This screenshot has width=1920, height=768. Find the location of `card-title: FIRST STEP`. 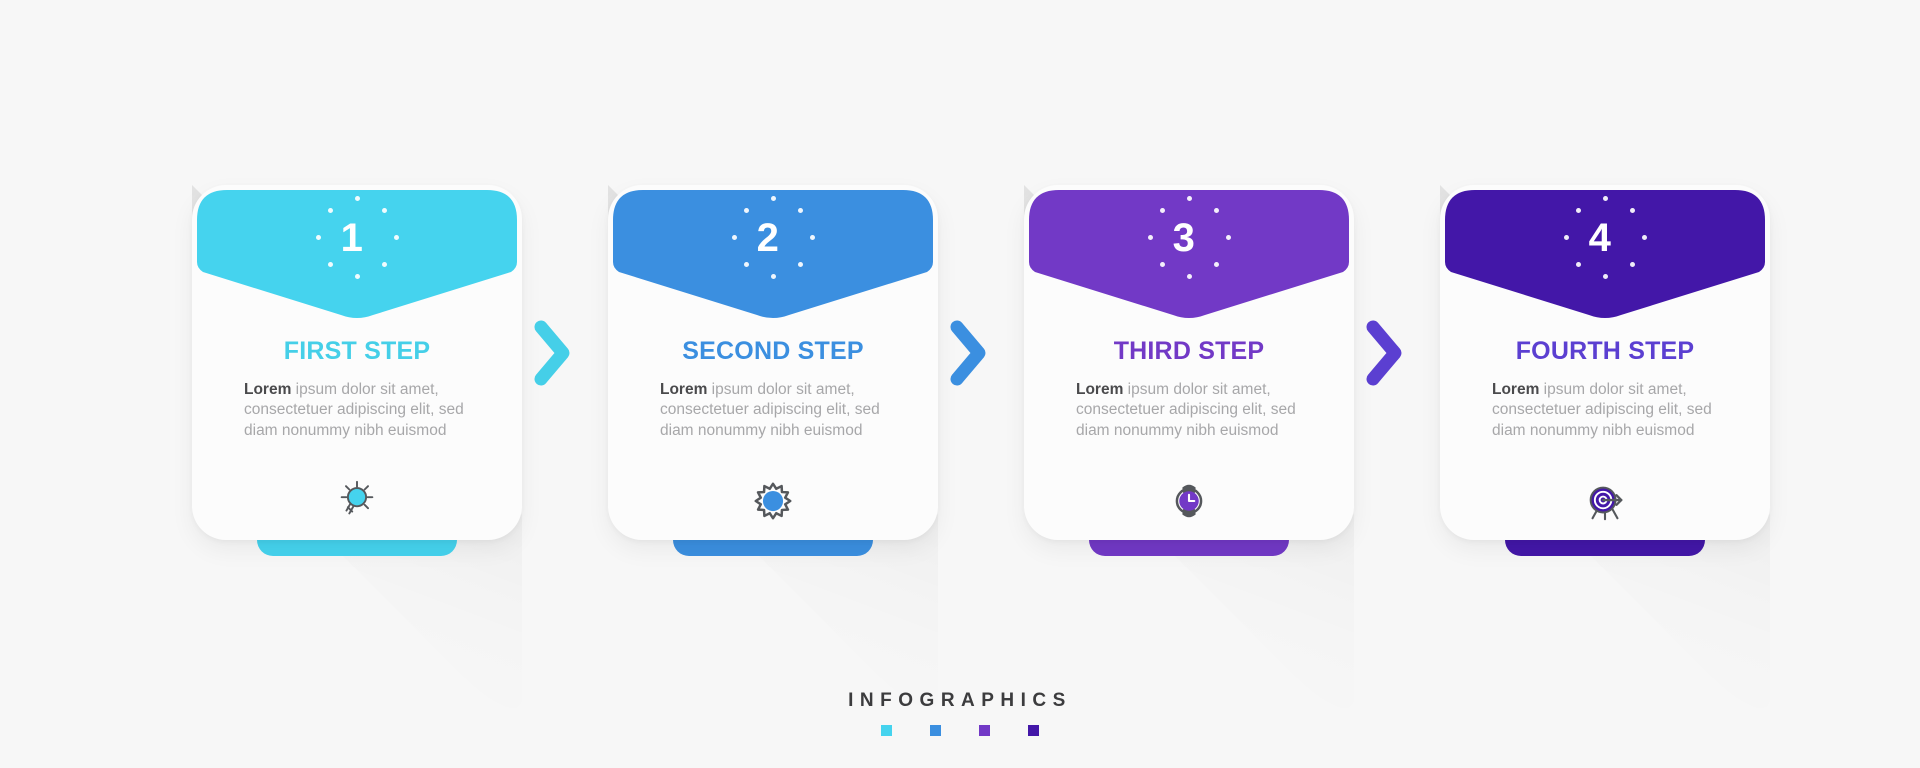

card-title: FIRST STEP is located at coordinates (357, 351).